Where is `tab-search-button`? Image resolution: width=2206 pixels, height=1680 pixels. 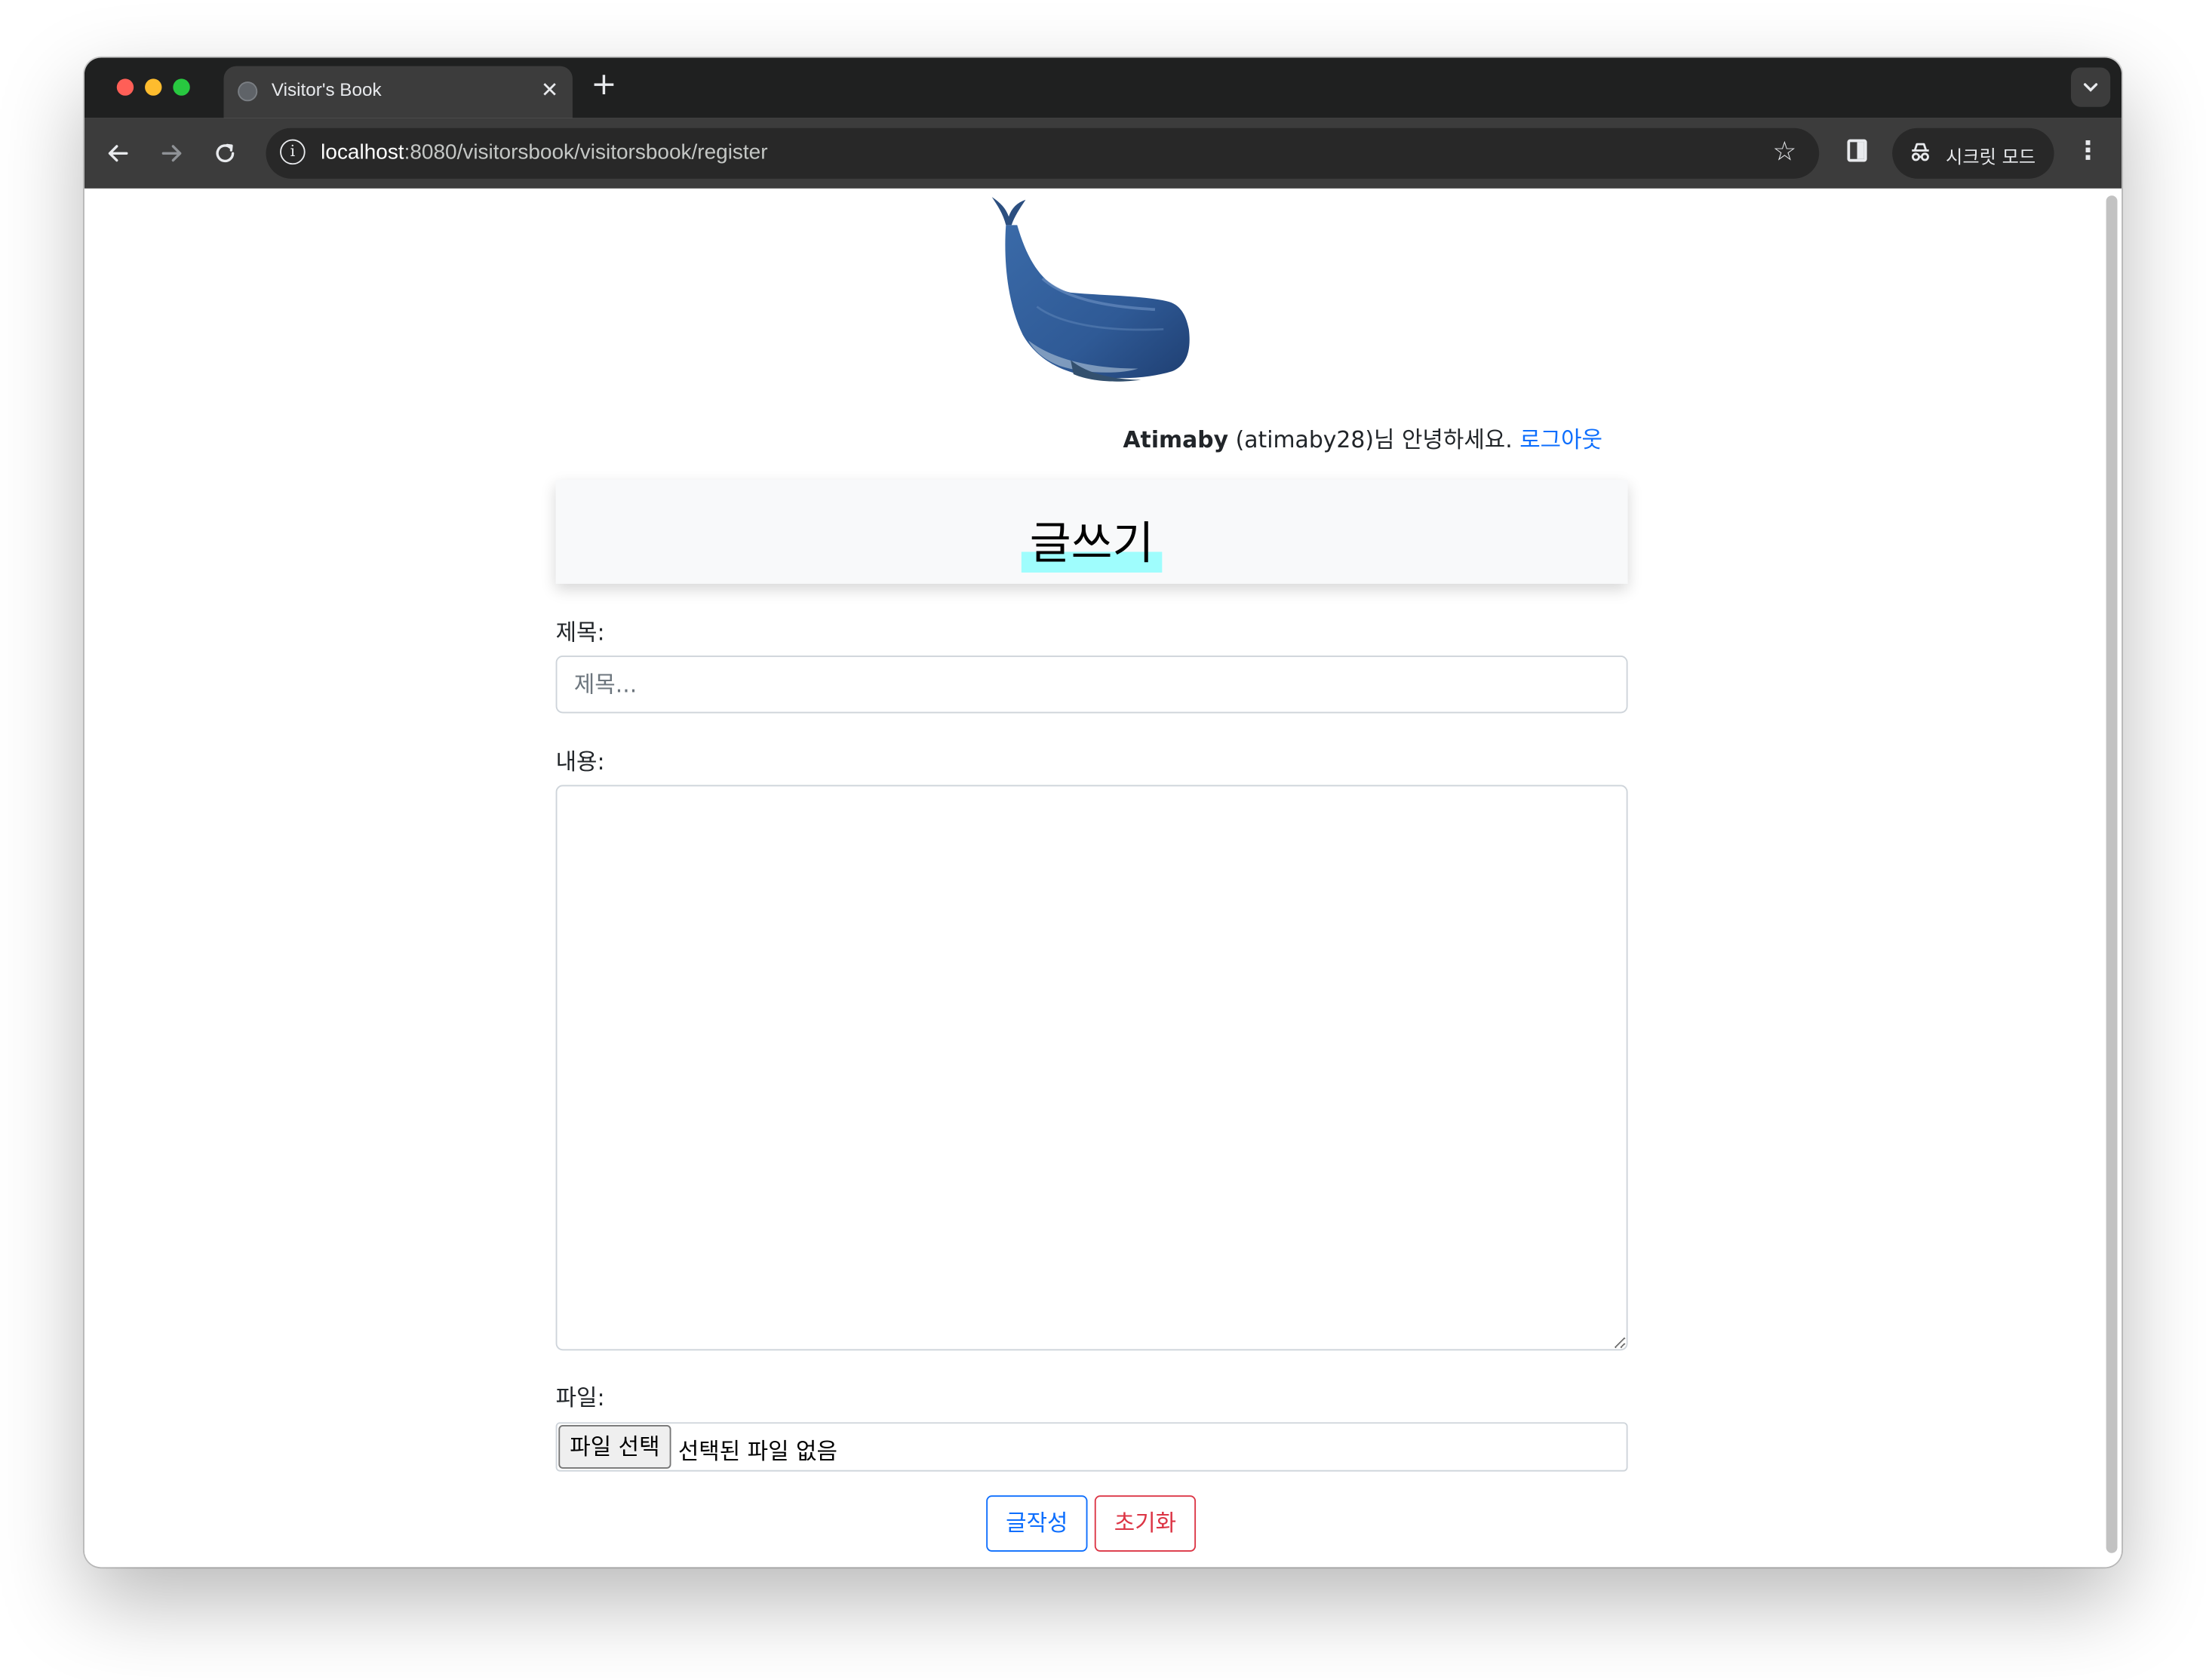 tab-search-button is located at coordinates (2090, 87).